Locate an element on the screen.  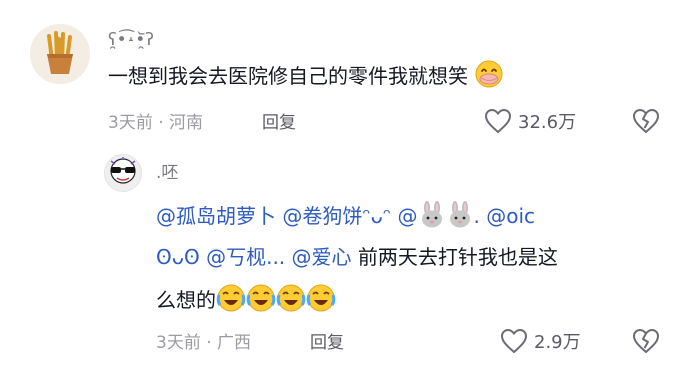
comment-text: 一想到我会去医院修自己的零件我就想笑 is located at coordinates (306, 79).